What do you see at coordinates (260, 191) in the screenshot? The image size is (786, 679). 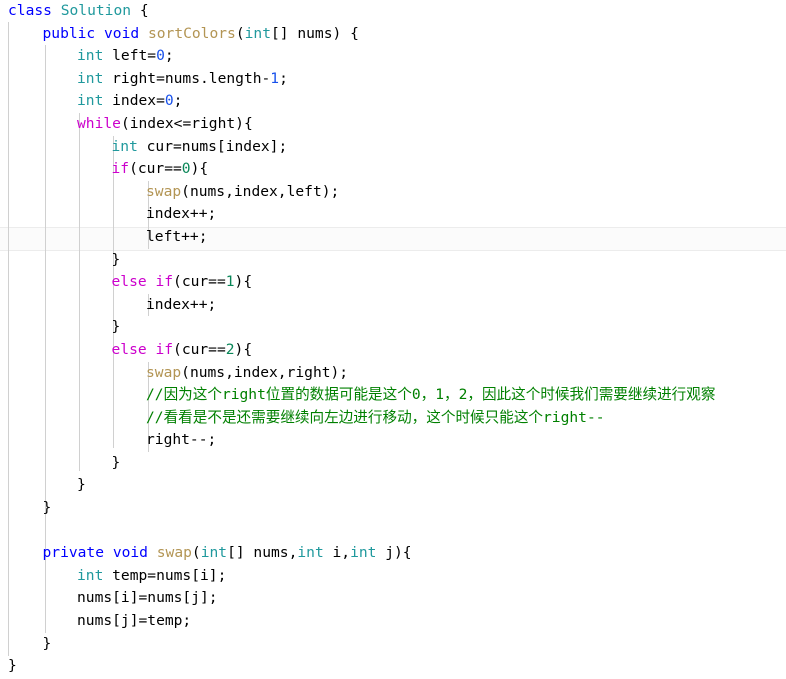 I see `code-token: (nums,index,left);` at bounding box center [260, 191].